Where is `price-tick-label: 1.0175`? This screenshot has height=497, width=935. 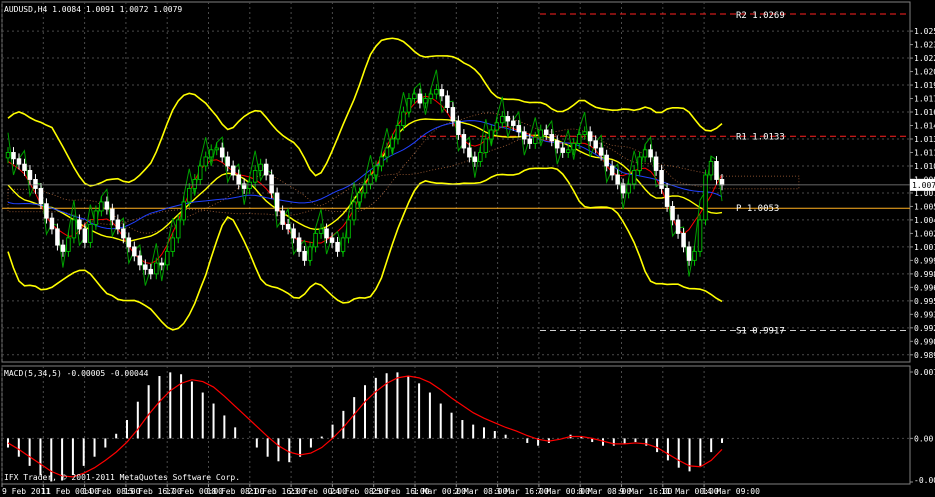 price-tick-label: 1.0175 is located at coordinates (924, 99).